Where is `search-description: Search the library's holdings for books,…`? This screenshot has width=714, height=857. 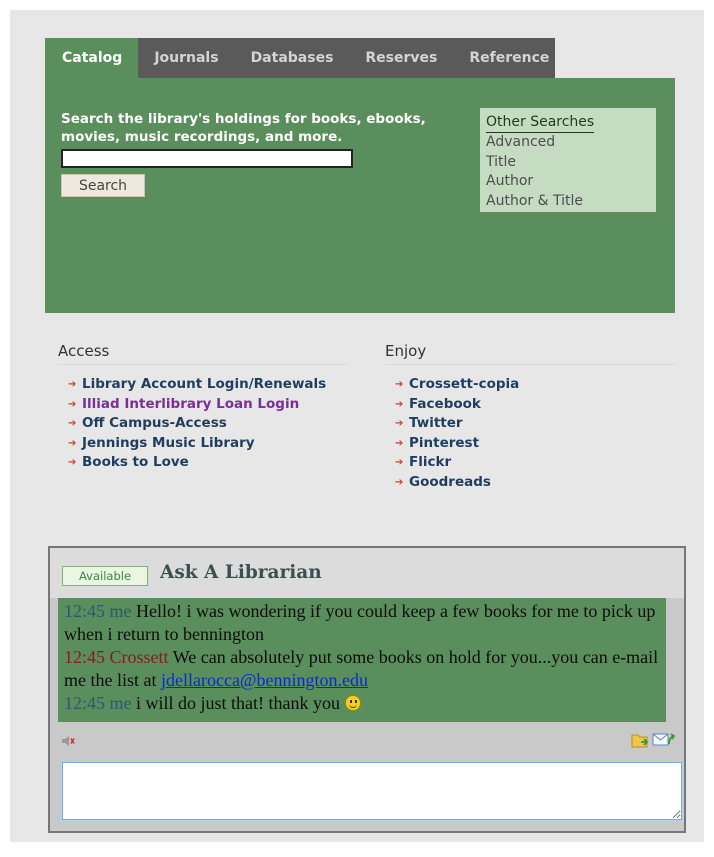 search-description: Search the library's holdings for books,… is located at coordinates (243, 128).